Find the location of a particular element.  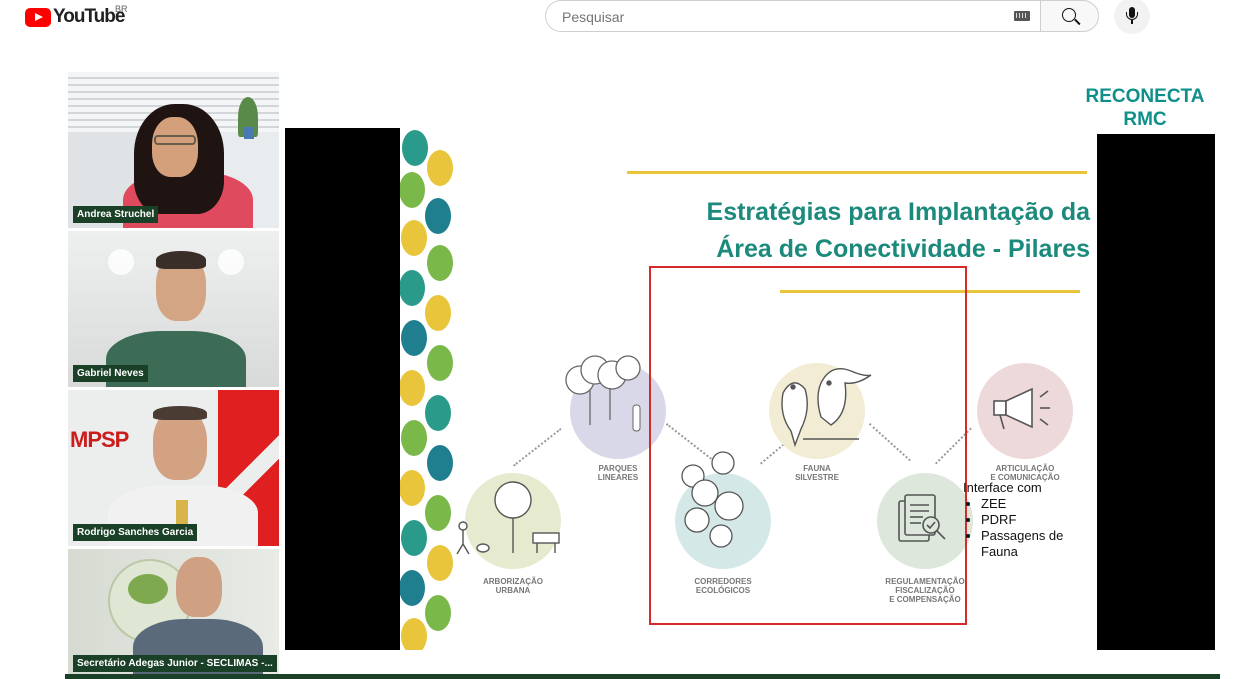

youtube-header: YouTube BR is located at coordinates (616, 20).